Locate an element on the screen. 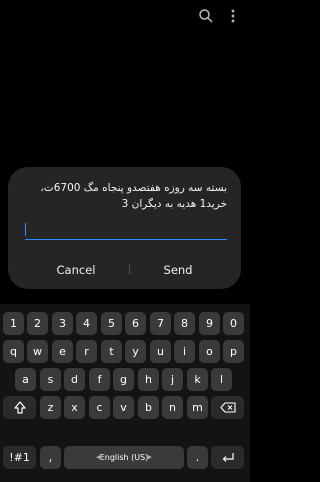 This screenshot has height=482, width=320. key-6: 6 is located at coordinates (135, 323).